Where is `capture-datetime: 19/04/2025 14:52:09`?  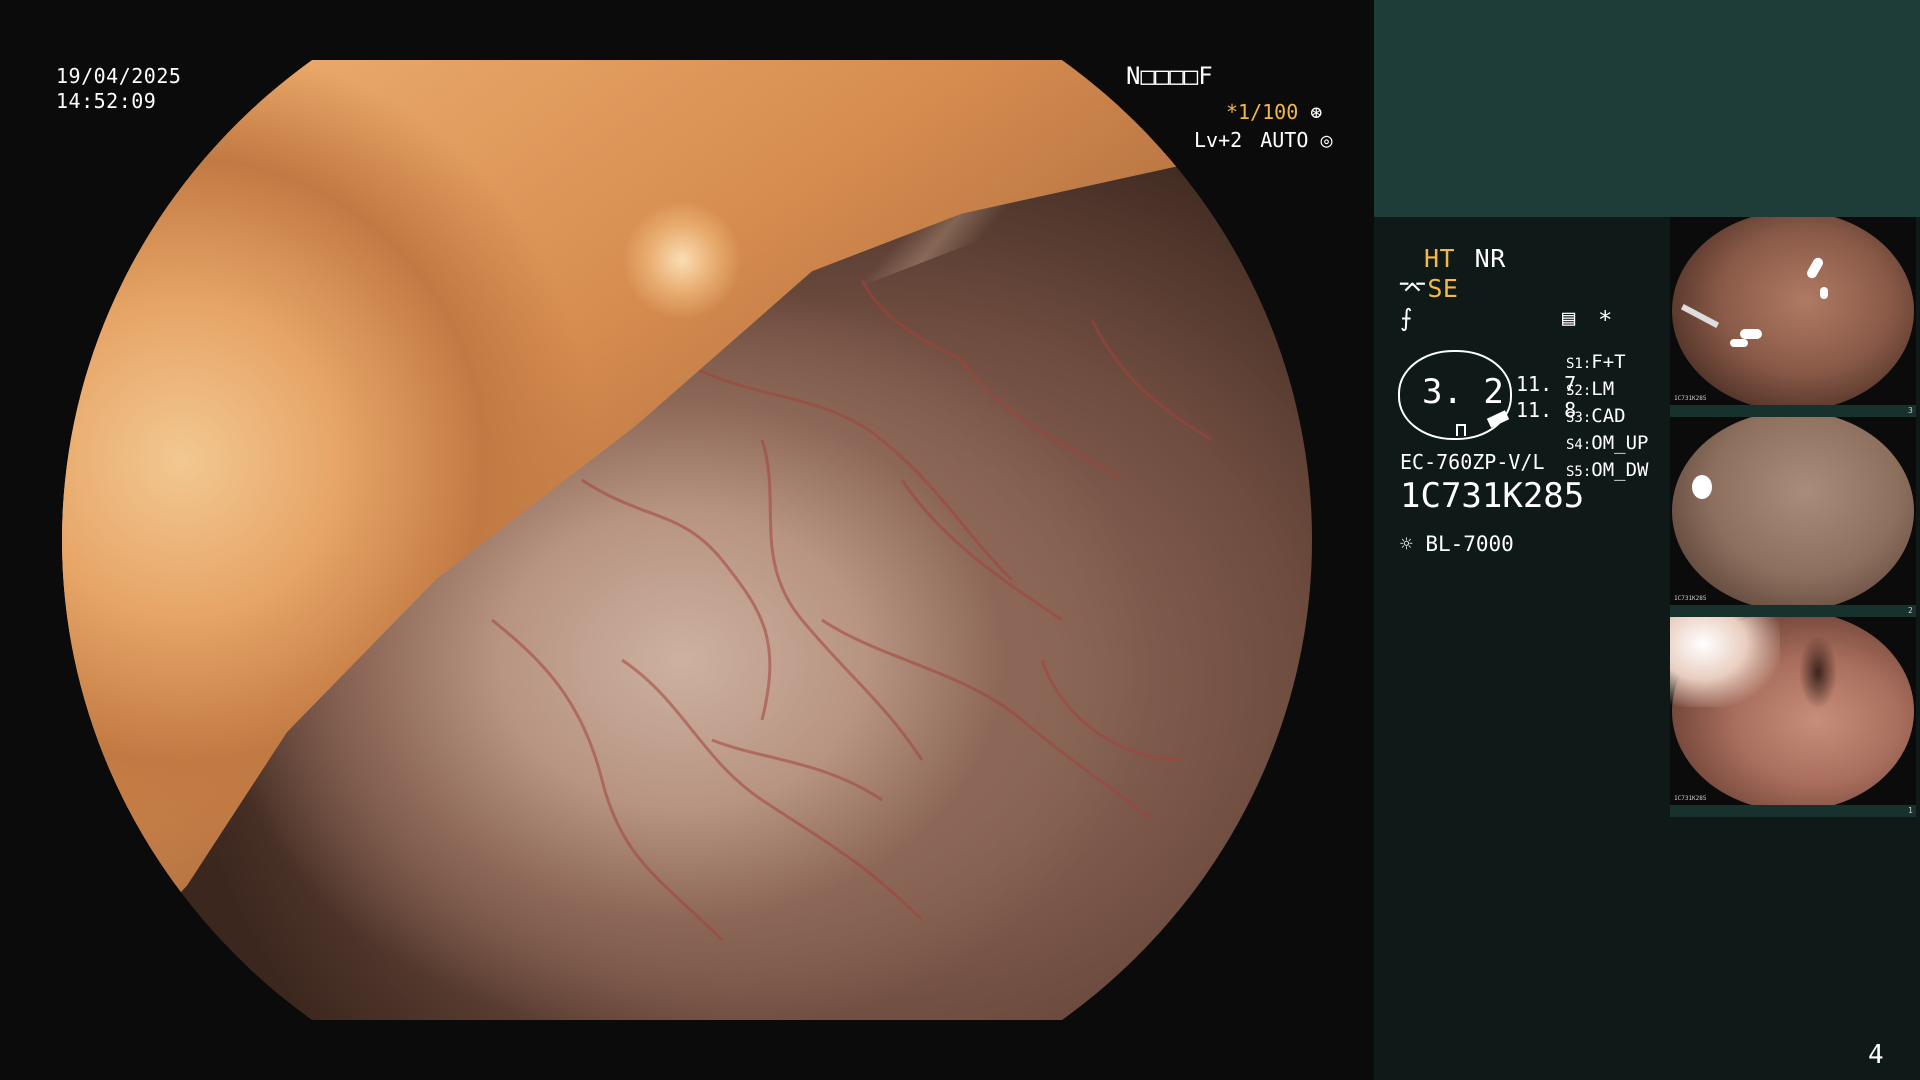
capture-datetime: 19/04/2025 14:52:09 is located at coordinates (118, 89).